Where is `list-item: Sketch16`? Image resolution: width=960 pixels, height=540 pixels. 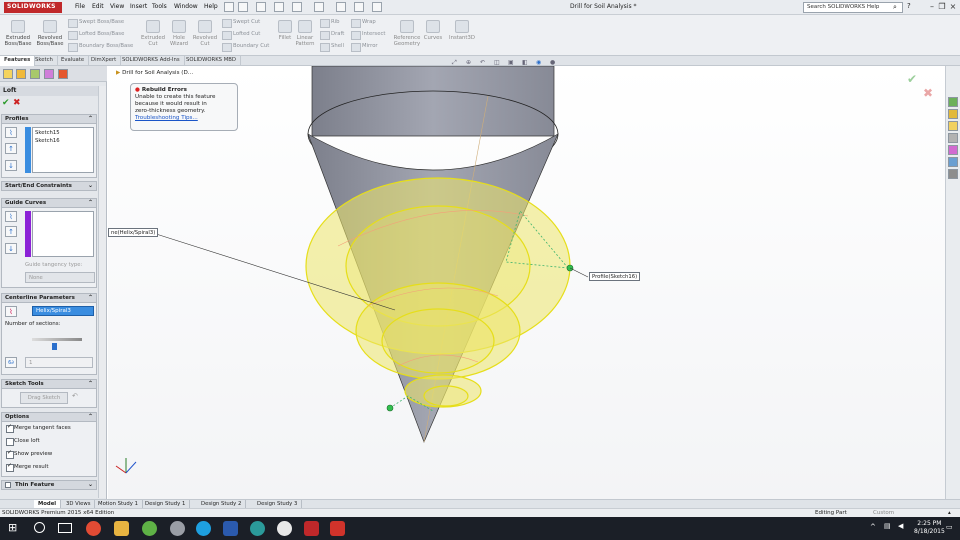
list-item: Sketch16 is located at coordinates (63, 141).